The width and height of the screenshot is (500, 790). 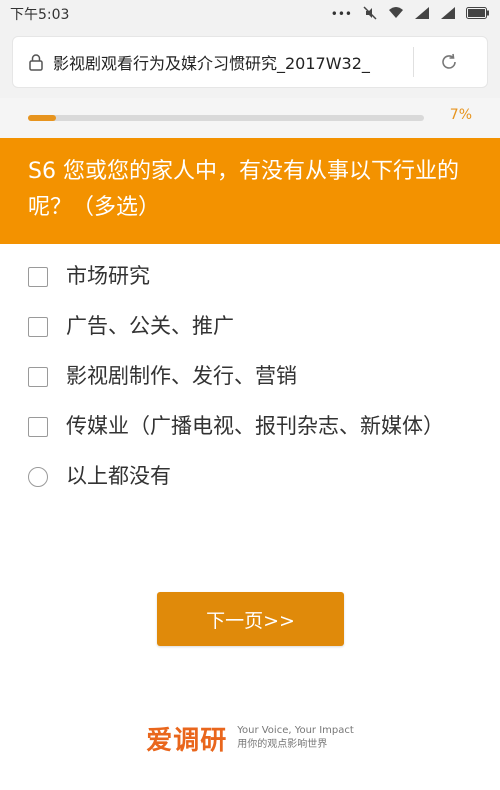 What do you see at coordinates (150, 326) in the screenshot?
I see `option-label: 广告、公关、推广` at bounding box center [150, 326].